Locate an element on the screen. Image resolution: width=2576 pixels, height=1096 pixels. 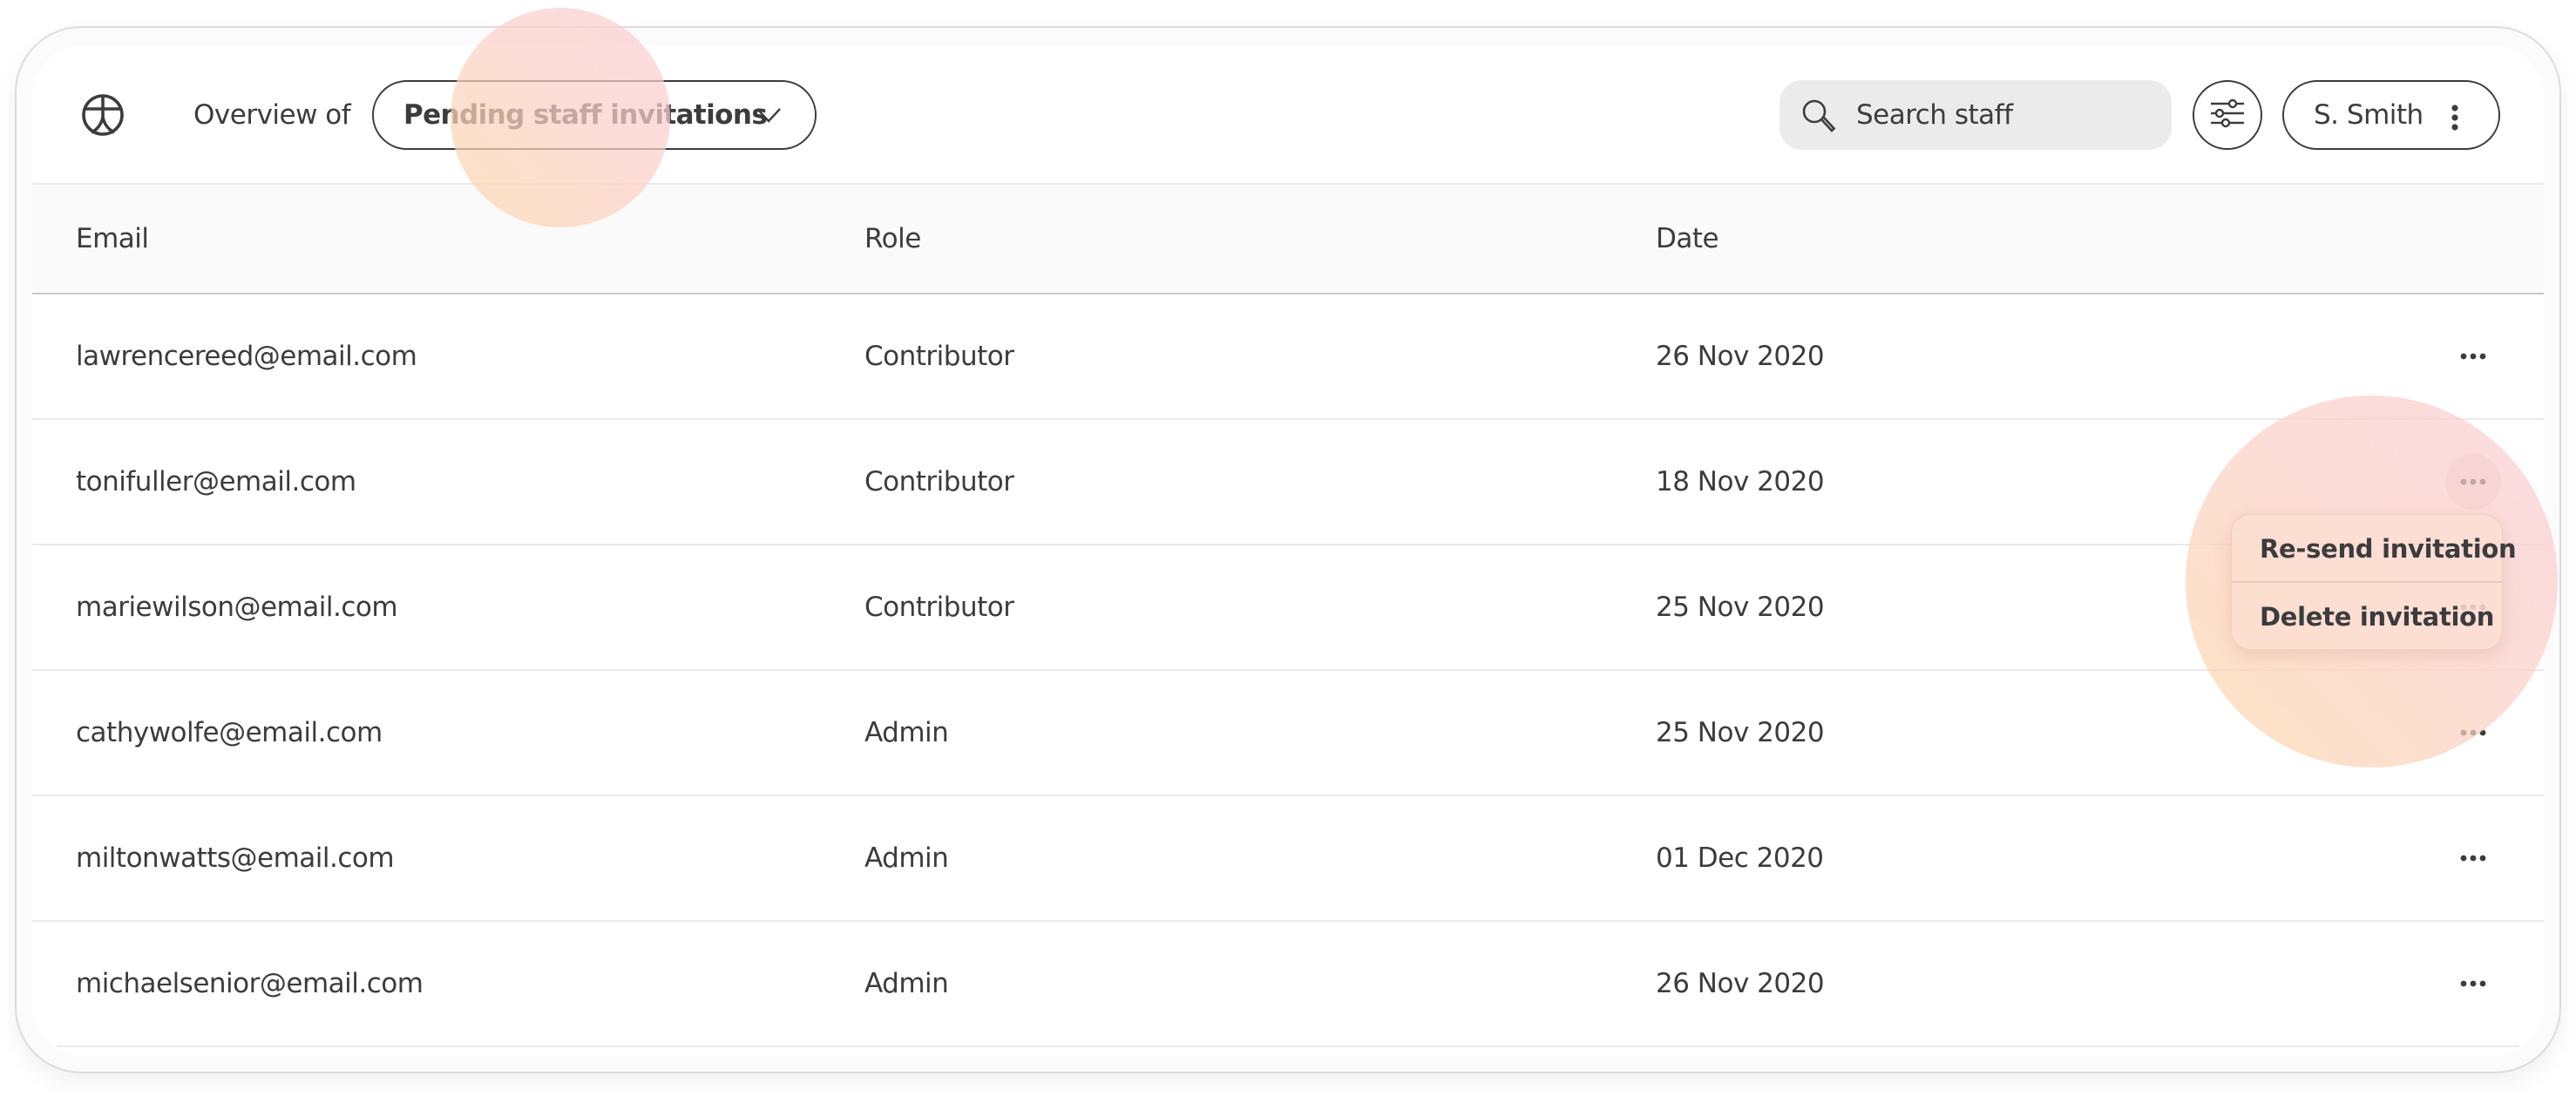
cell-email: cathywolfe@email.com is located at coordinates (230, 732).